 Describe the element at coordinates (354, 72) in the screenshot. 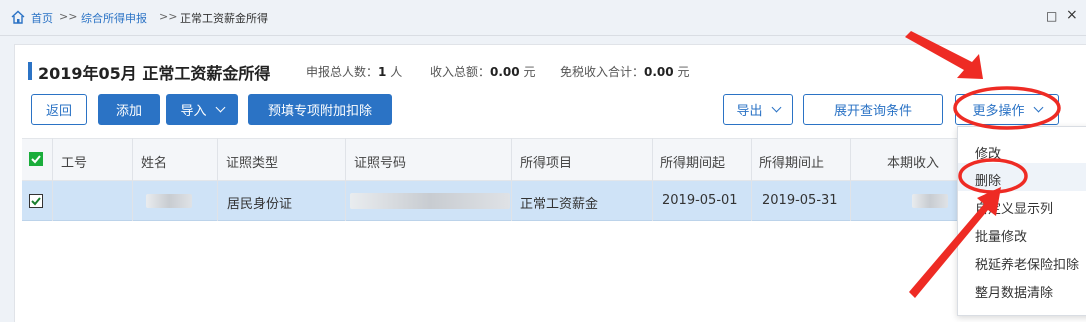

I see `count-stat: 申报总人数：1 人` at that location.